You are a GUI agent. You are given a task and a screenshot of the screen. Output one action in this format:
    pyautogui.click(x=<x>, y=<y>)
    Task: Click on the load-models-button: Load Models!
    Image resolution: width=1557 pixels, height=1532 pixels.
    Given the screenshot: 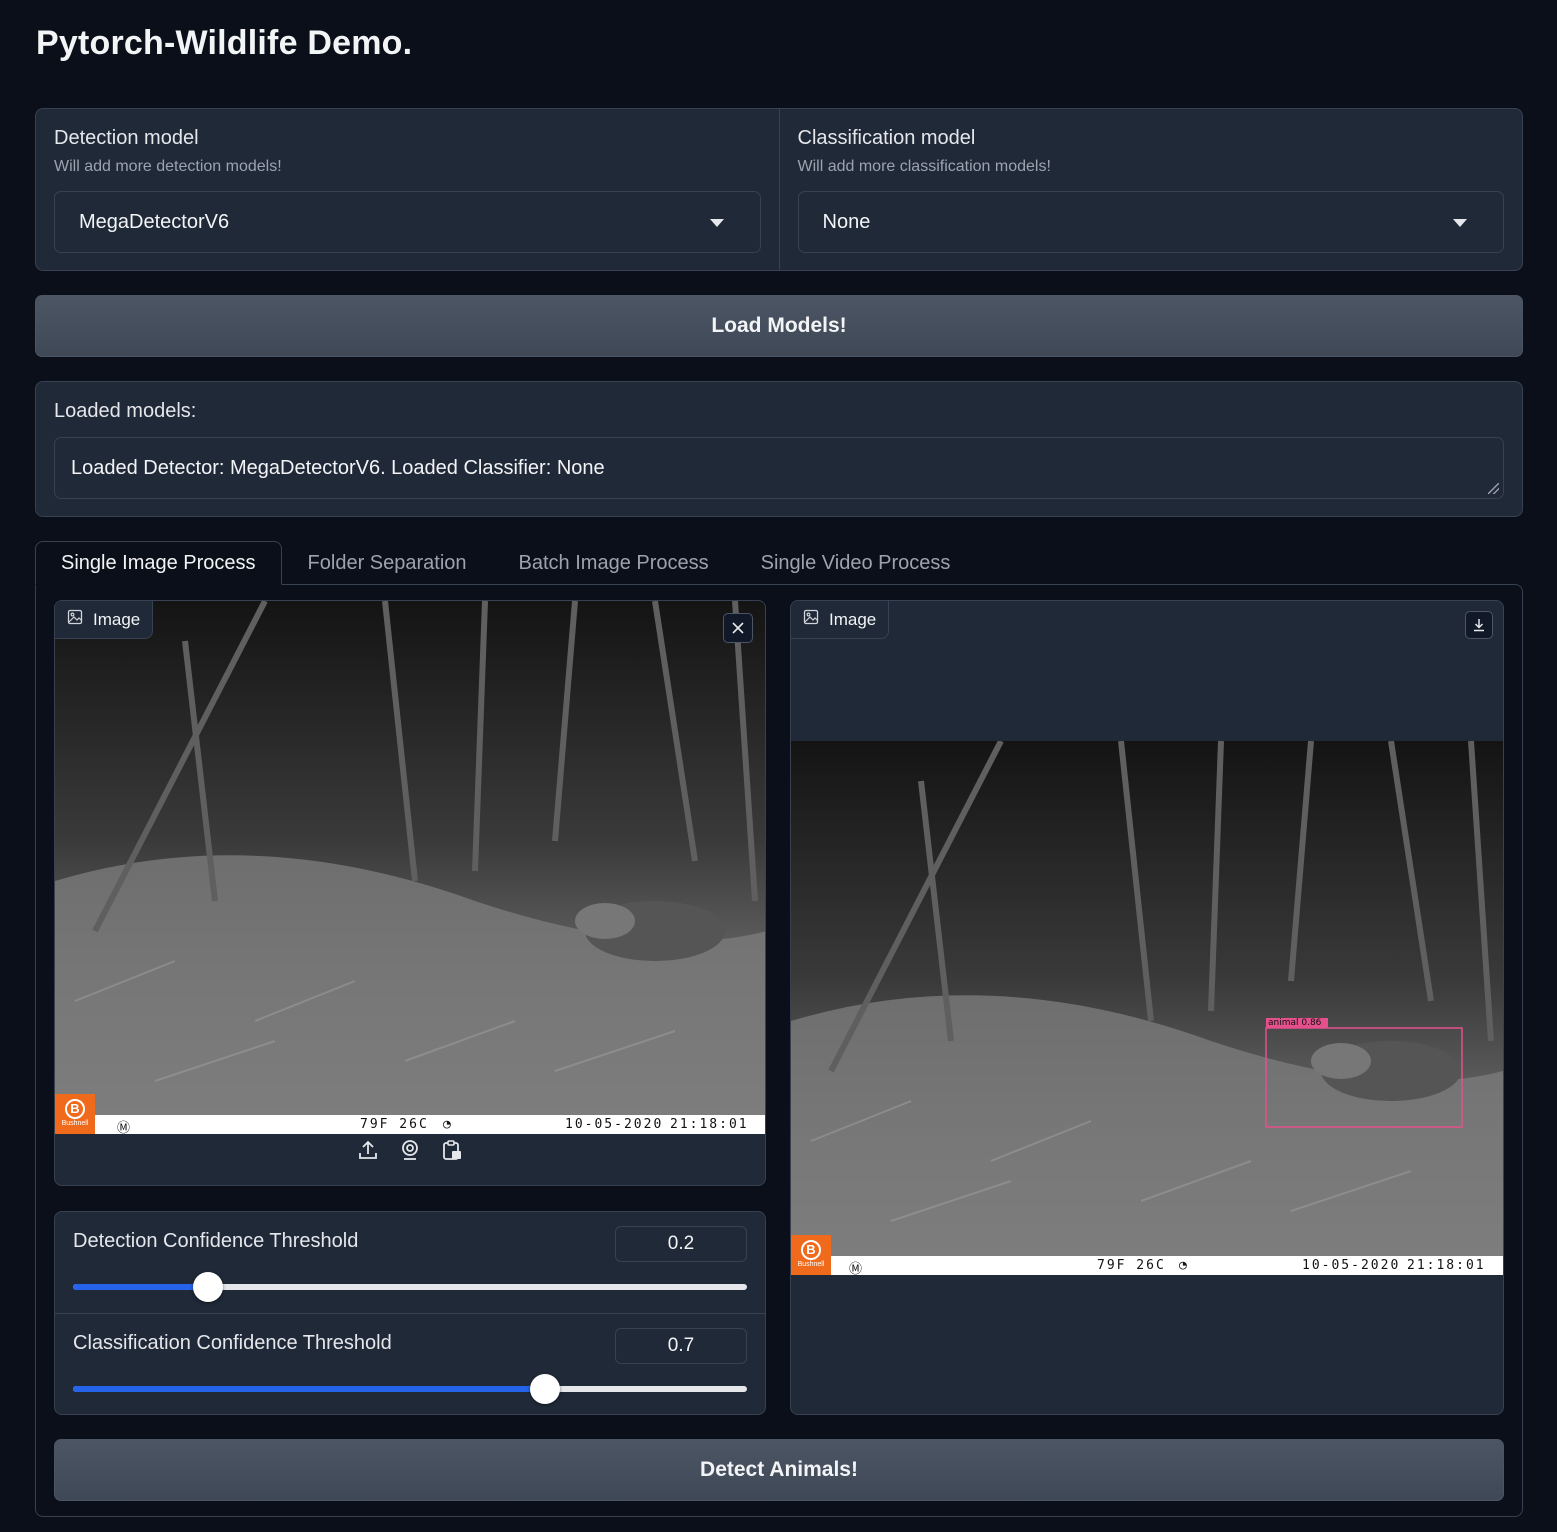 What is the action you would take?
    pyautogui.click(x=779, y=326)
    